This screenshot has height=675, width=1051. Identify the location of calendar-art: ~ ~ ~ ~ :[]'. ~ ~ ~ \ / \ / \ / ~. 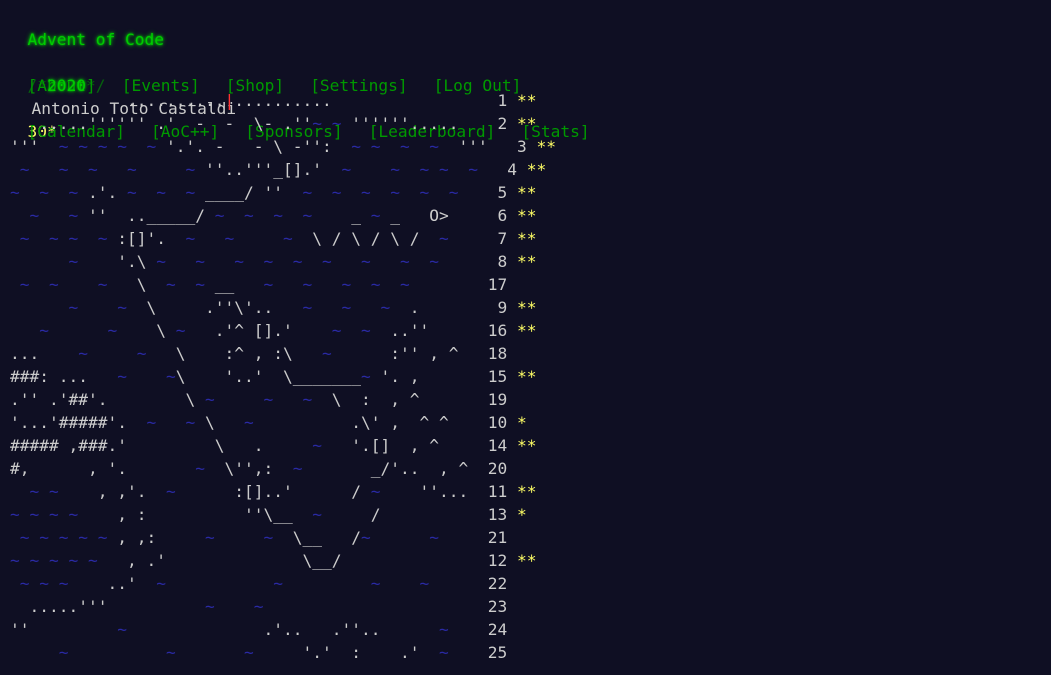
(234, 238).